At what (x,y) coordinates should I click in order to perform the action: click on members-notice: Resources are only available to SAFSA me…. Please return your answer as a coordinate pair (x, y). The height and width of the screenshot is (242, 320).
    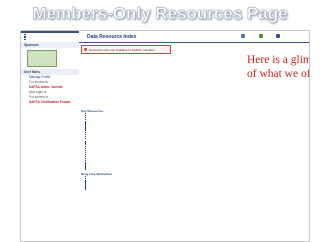
    Looking at the image, I should click on (126, 49).